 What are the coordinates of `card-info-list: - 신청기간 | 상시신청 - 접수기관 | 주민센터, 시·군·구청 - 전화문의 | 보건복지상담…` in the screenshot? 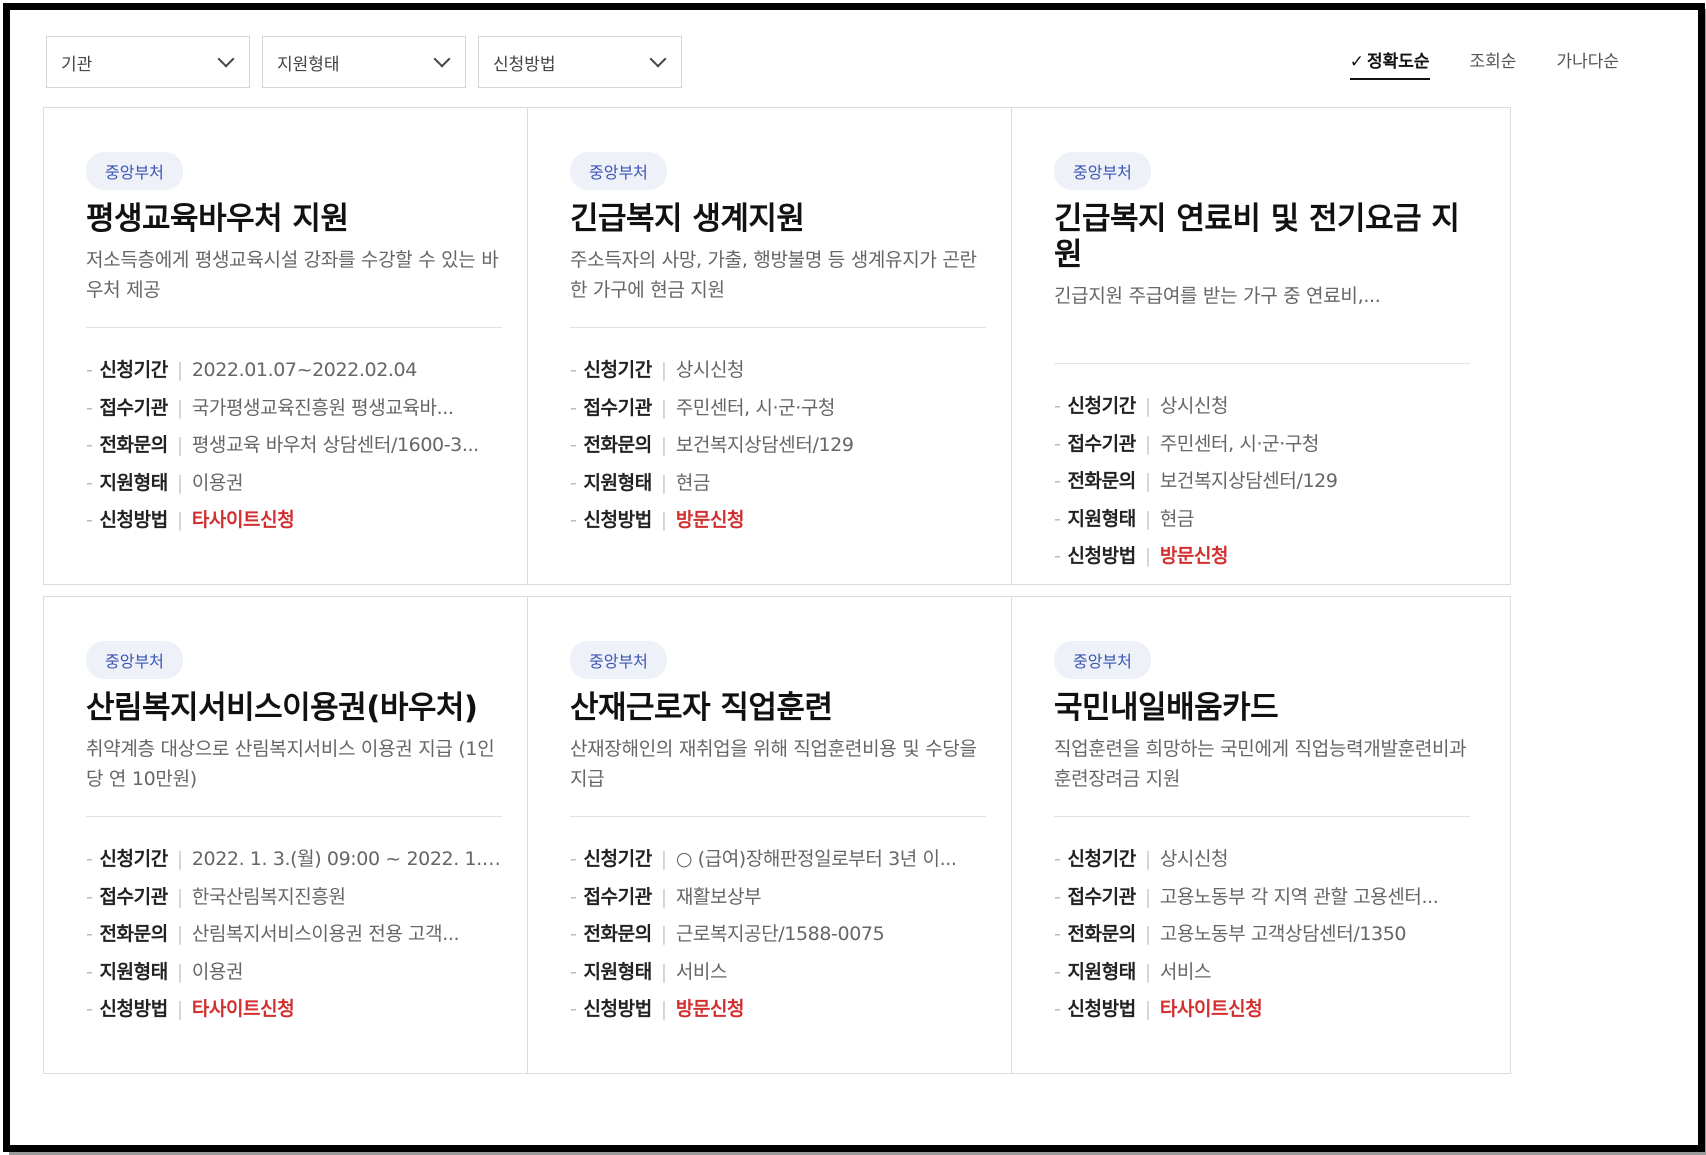 It's located at (1262, 482).